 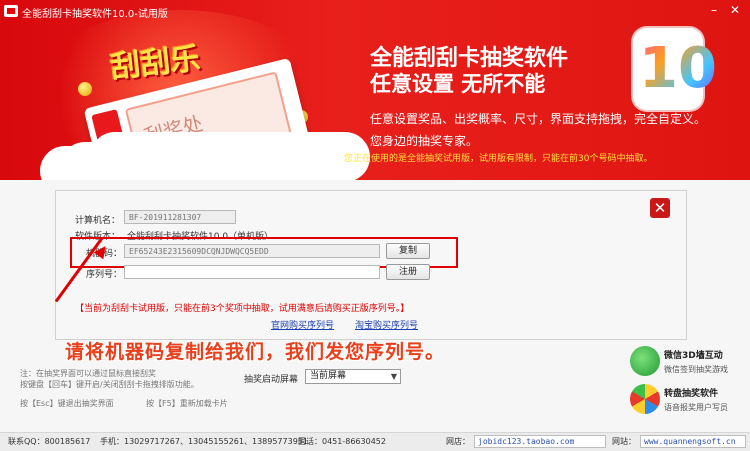 What do you see at coordinates (386, 324) in the screenshot?
I see `taobao-purchase-link: 淘宝购买序列号` at bounding box center [386, 324].